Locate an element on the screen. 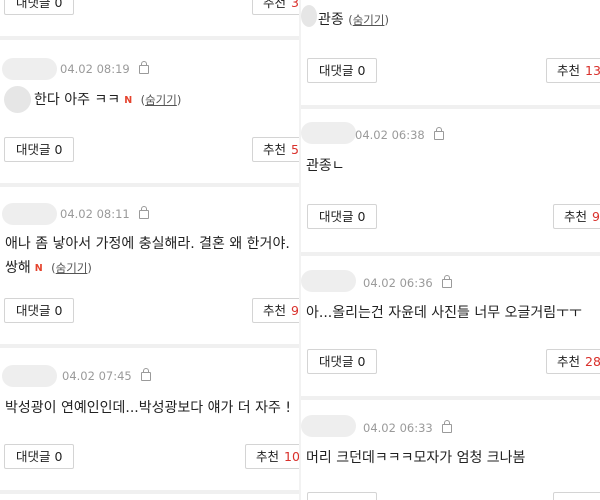  recommend-button: 추천 10 is located at coordinates (273, 456).